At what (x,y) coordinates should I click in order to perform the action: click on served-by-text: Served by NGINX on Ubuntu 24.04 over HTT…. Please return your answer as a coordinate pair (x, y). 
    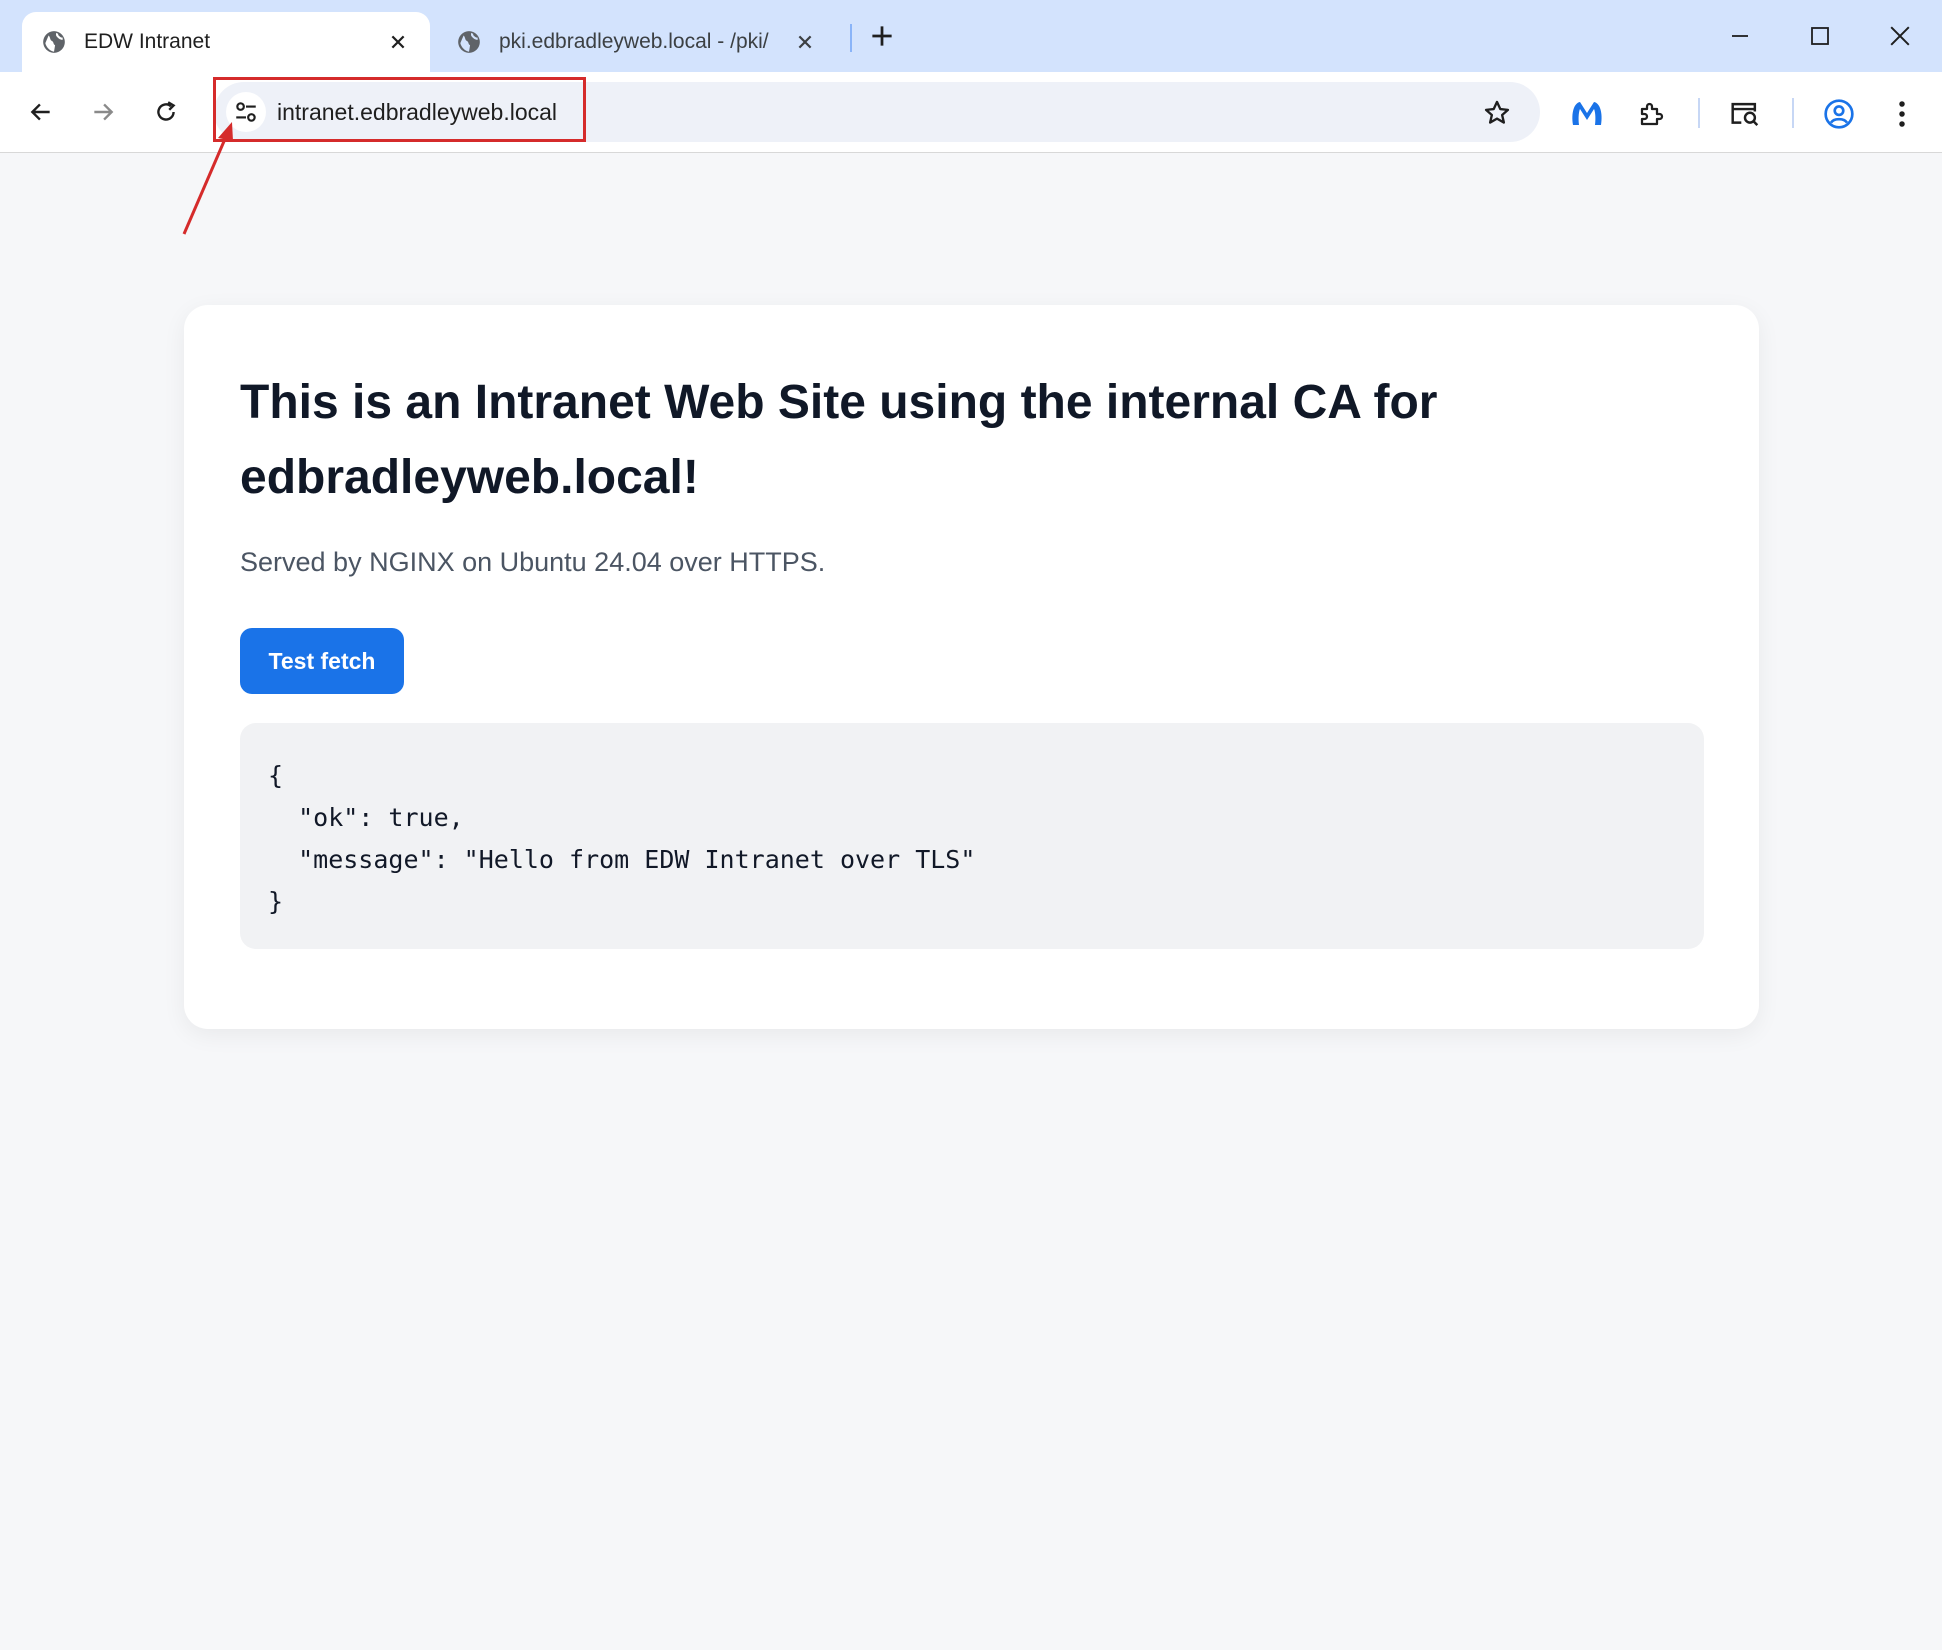
    Looking at the image, I should click on (533, 562).